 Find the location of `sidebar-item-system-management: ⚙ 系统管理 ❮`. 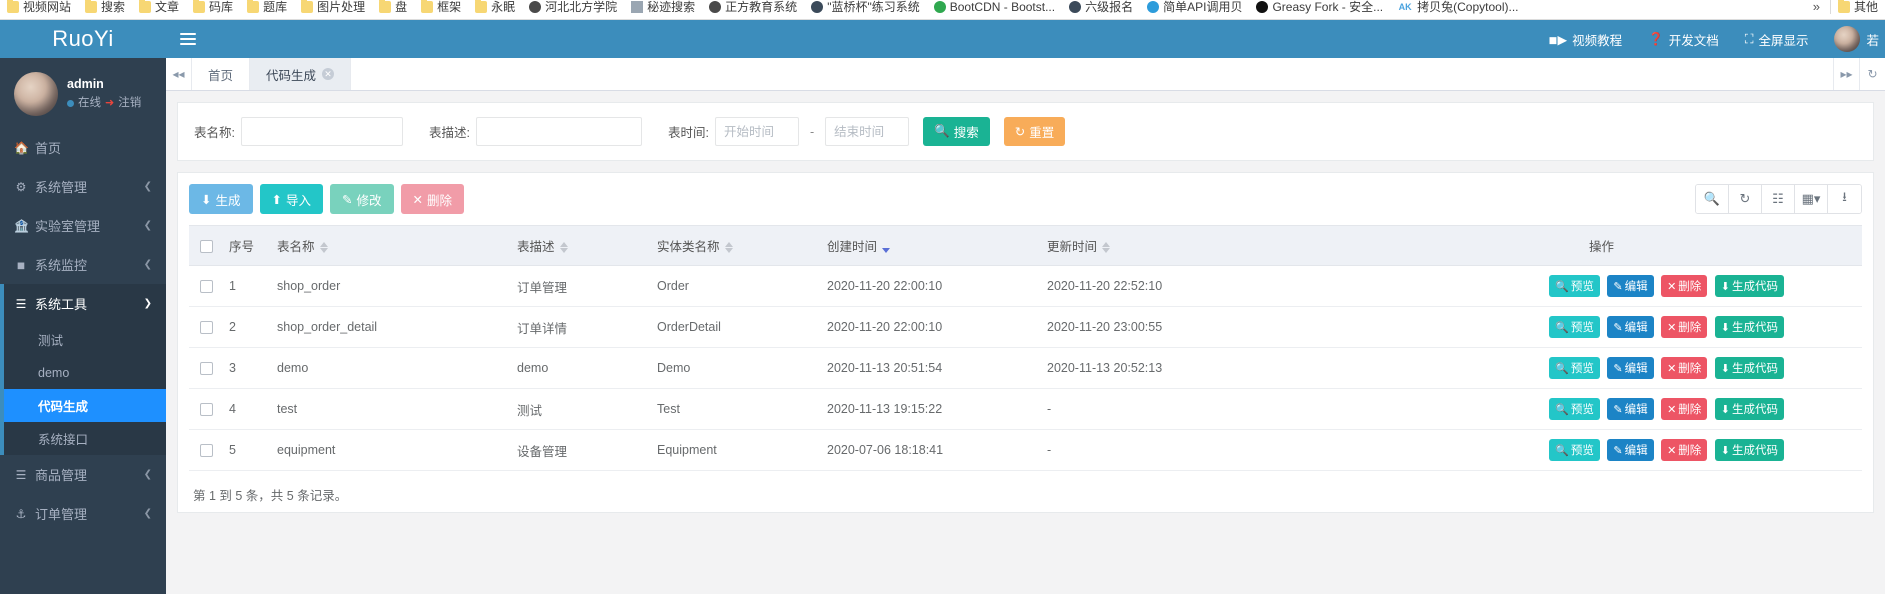

sidebar-item-system-management: ⚙ 系统管理 ❮ is located at coordinates (83, 186).